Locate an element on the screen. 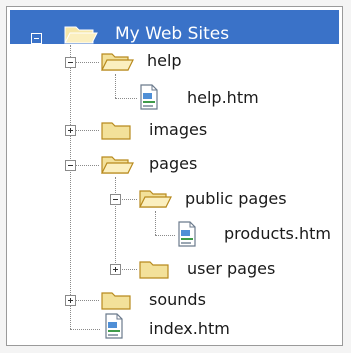  images-expand-toggle is located at coordinates (70, 130).